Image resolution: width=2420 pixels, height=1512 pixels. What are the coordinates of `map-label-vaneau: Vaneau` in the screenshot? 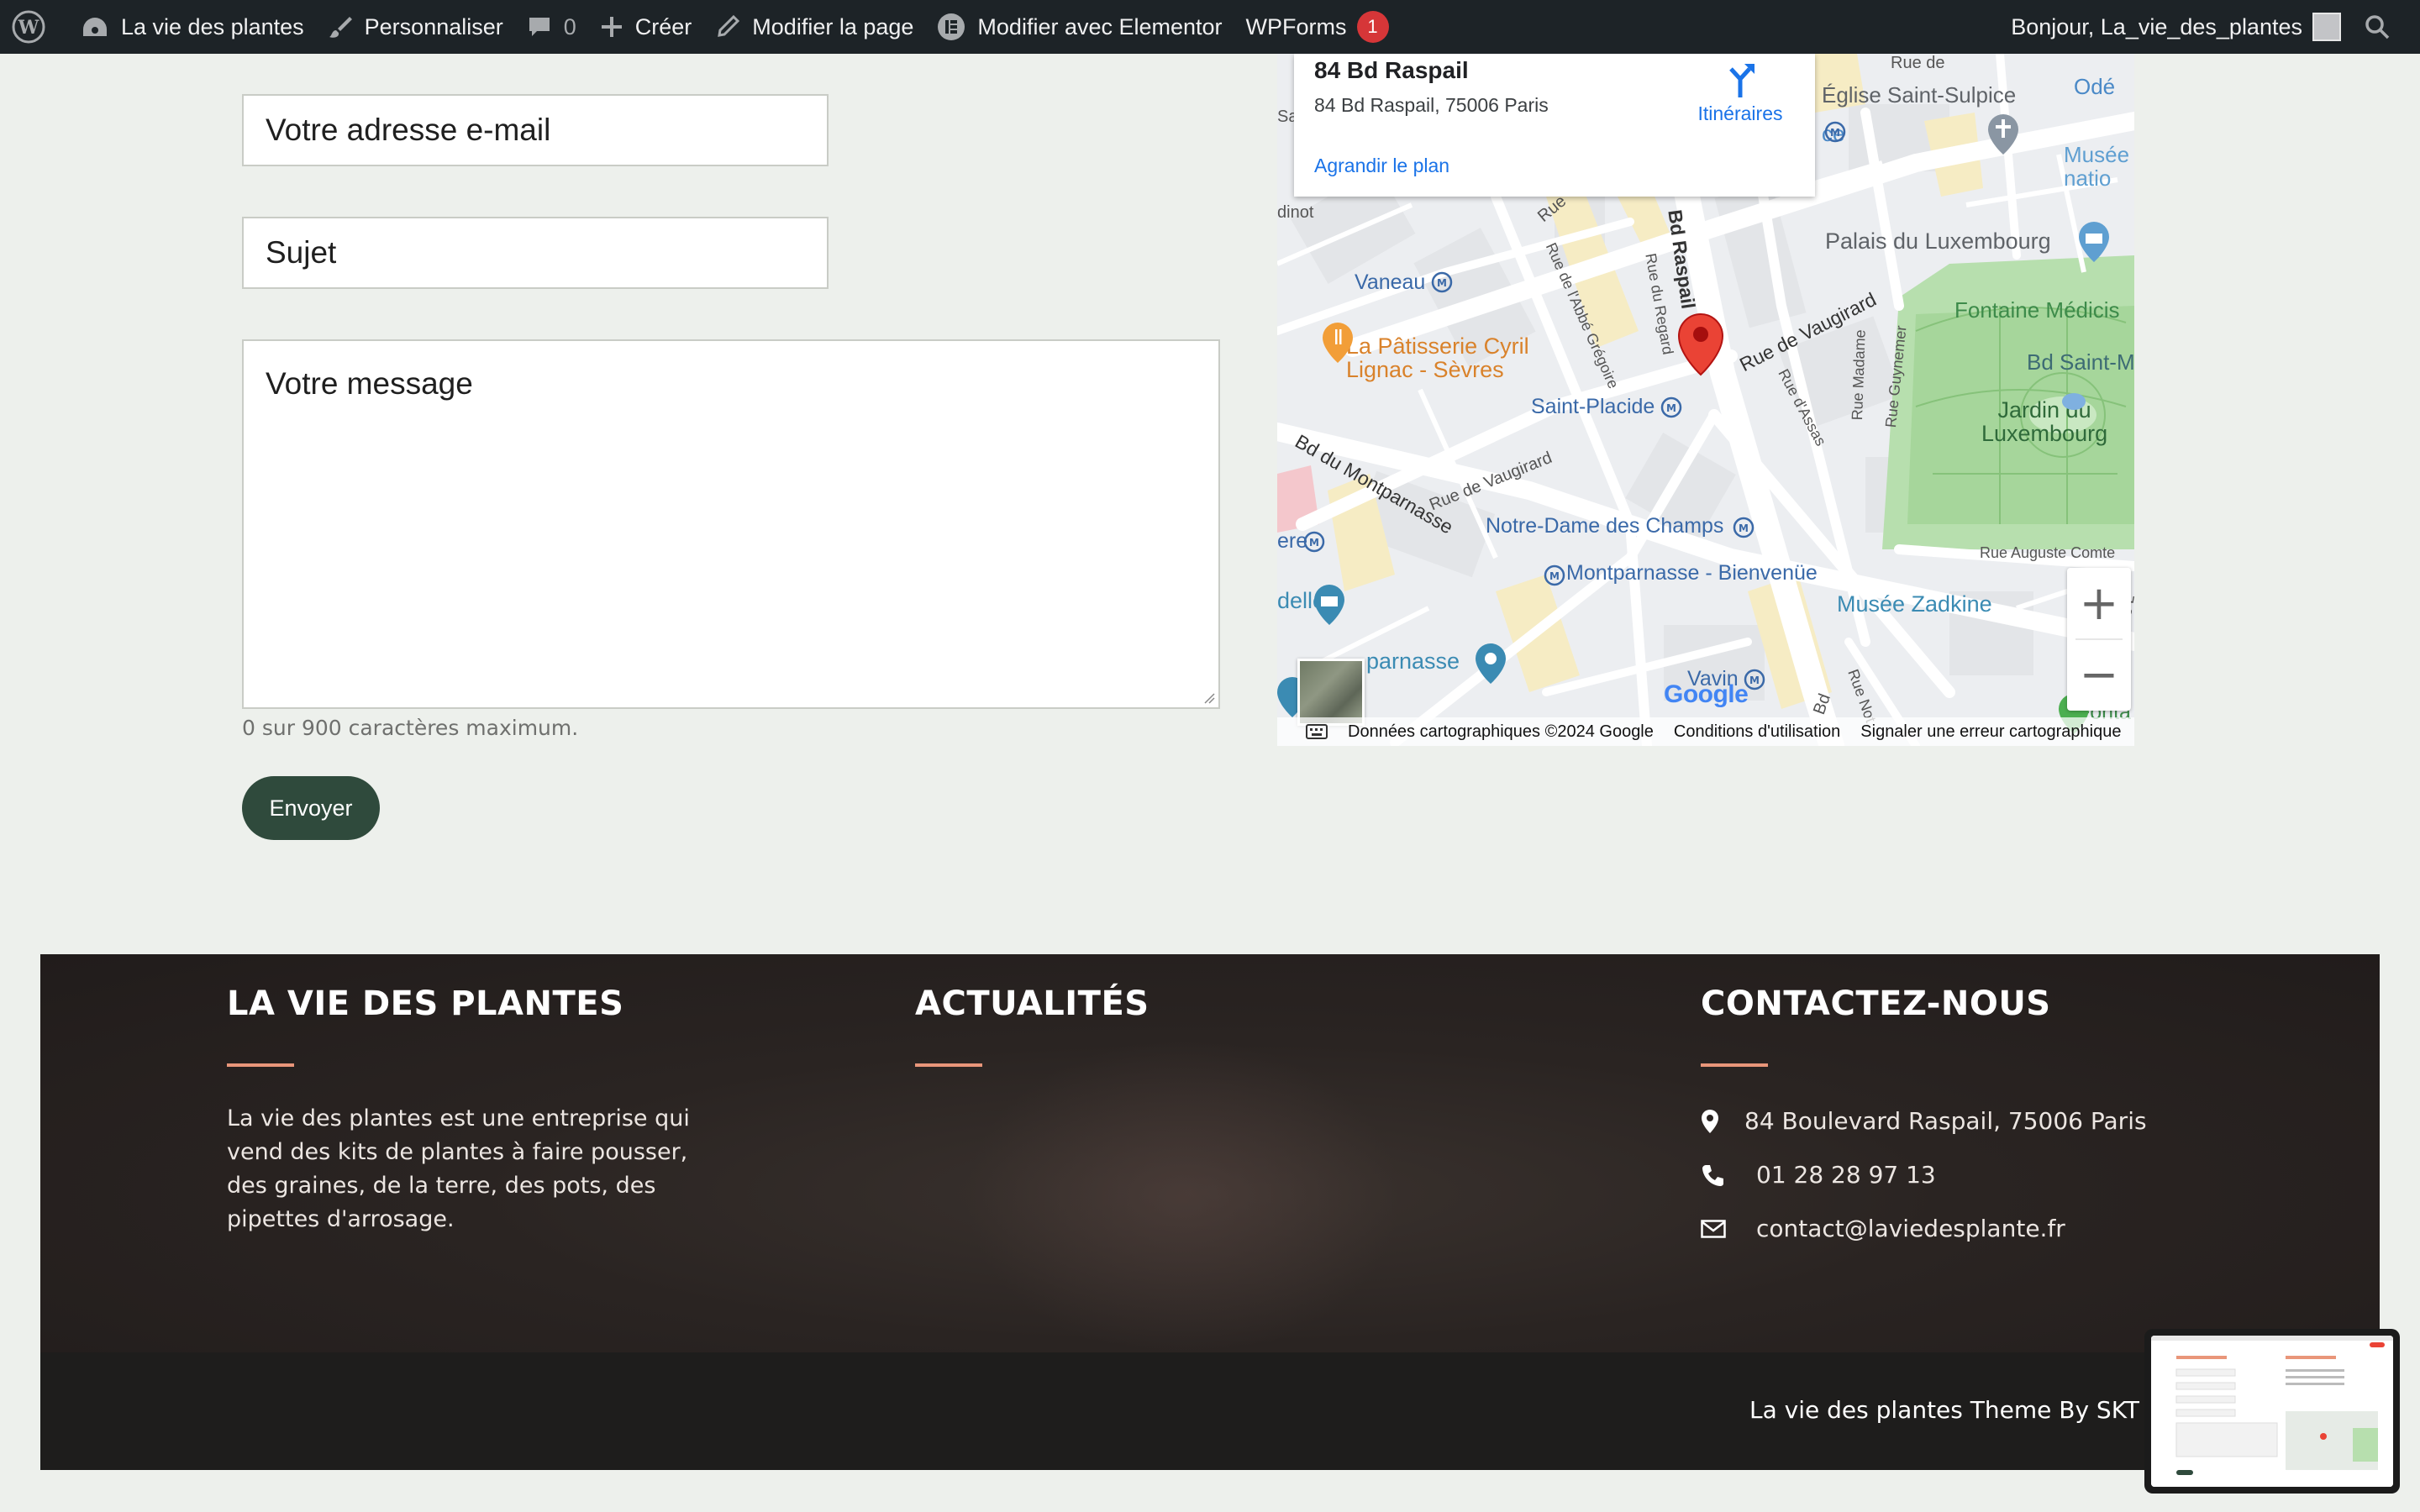 It's located at (1390, 282).